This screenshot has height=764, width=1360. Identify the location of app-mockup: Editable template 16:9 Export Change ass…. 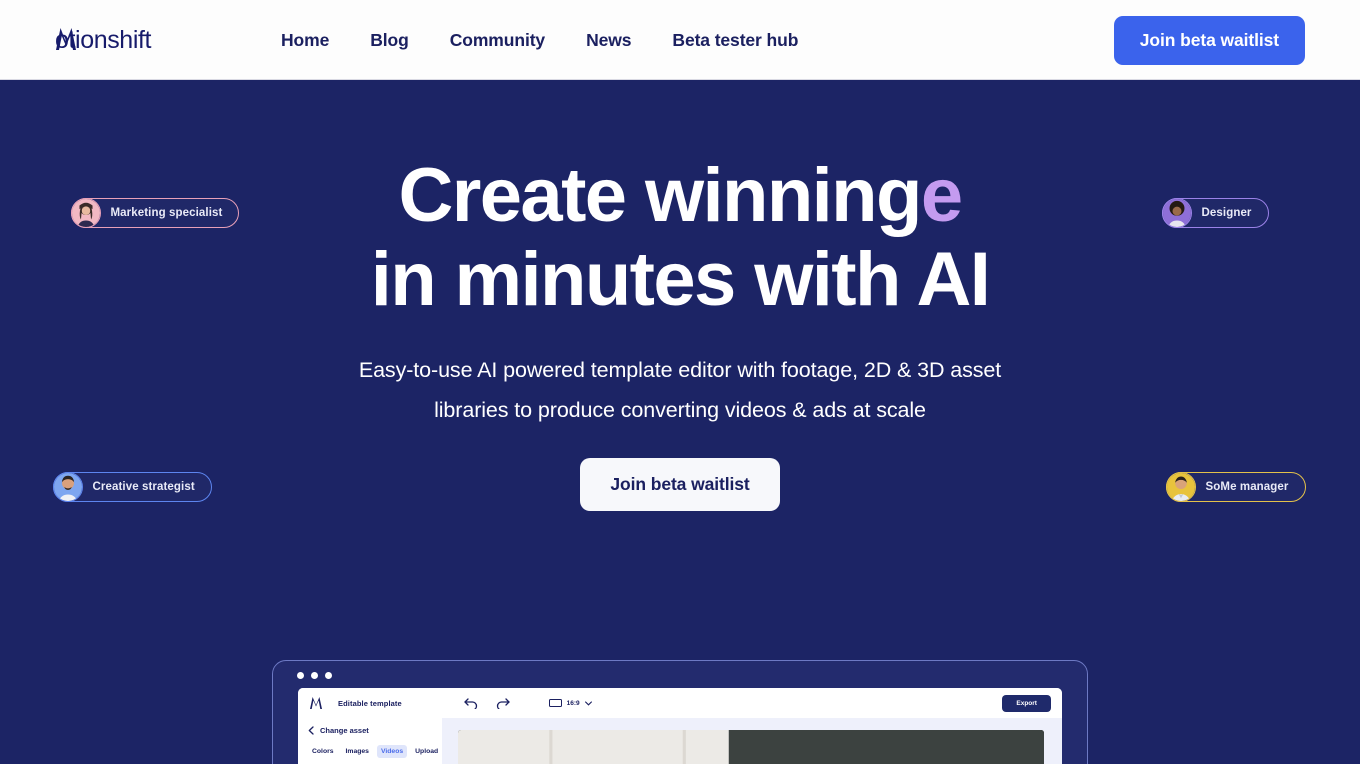
(680, 712).